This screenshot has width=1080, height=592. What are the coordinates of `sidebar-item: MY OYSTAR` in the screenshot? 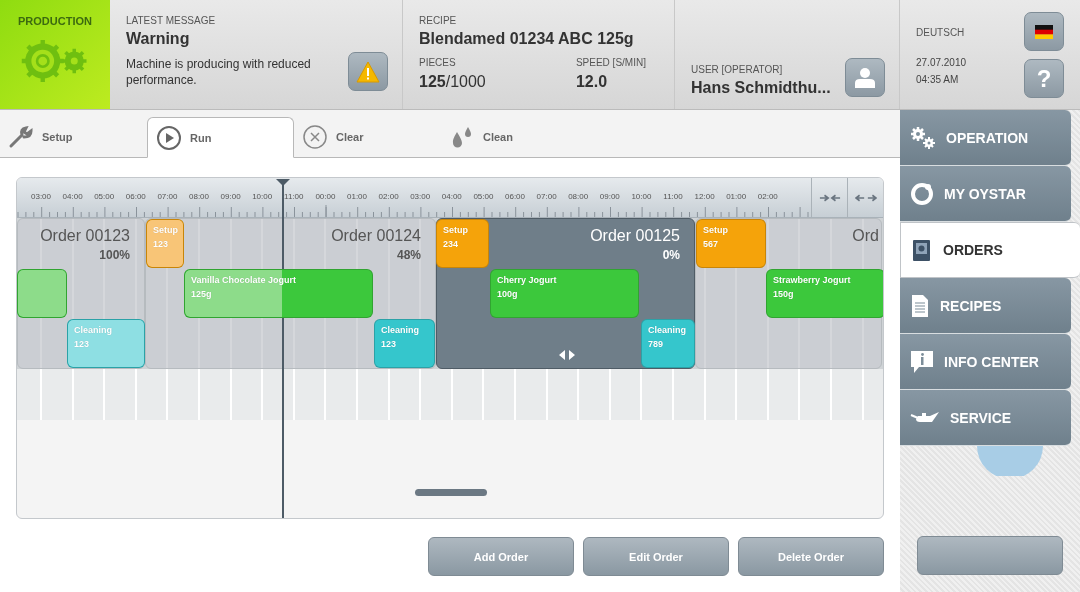 It's located at (985, 194).